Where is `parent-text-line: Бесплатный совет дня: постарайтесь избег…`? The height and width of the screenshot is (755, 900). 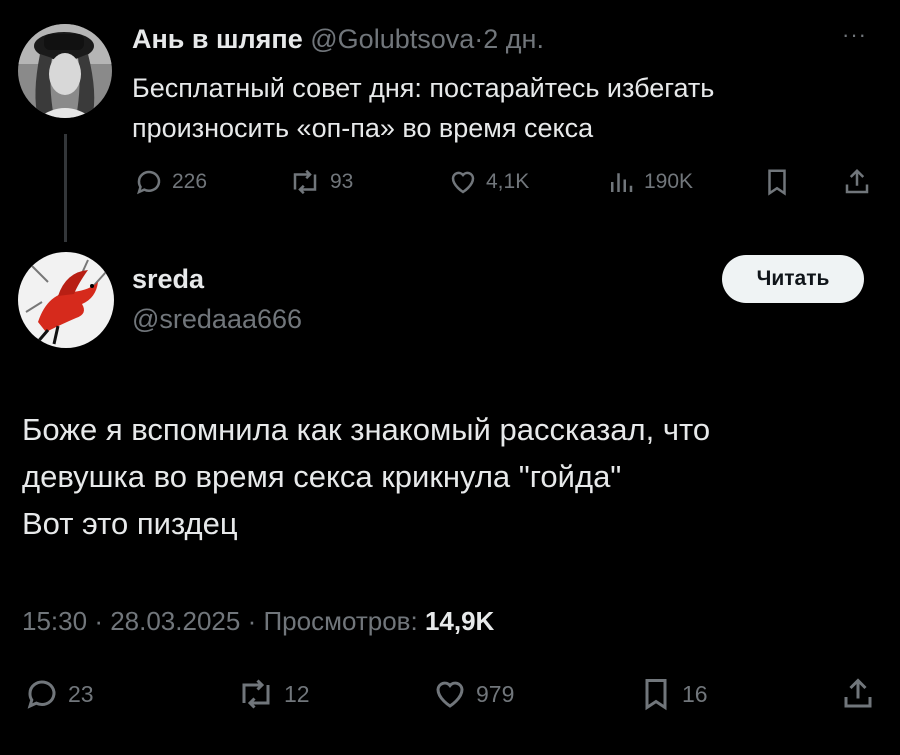
parent-text-line: Бесплатный совет дня: постарайтесь избег… is located at coordinates (423, 88).